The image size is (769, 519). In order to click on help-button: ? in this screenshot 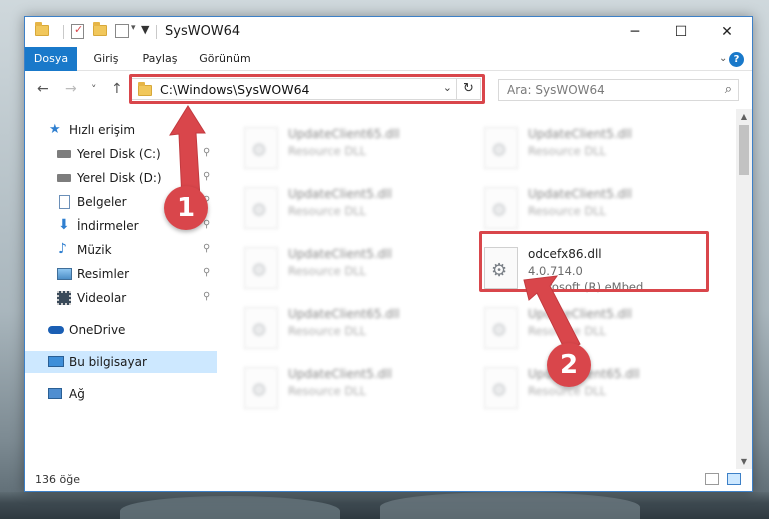, I will do `click(736, 59)`.